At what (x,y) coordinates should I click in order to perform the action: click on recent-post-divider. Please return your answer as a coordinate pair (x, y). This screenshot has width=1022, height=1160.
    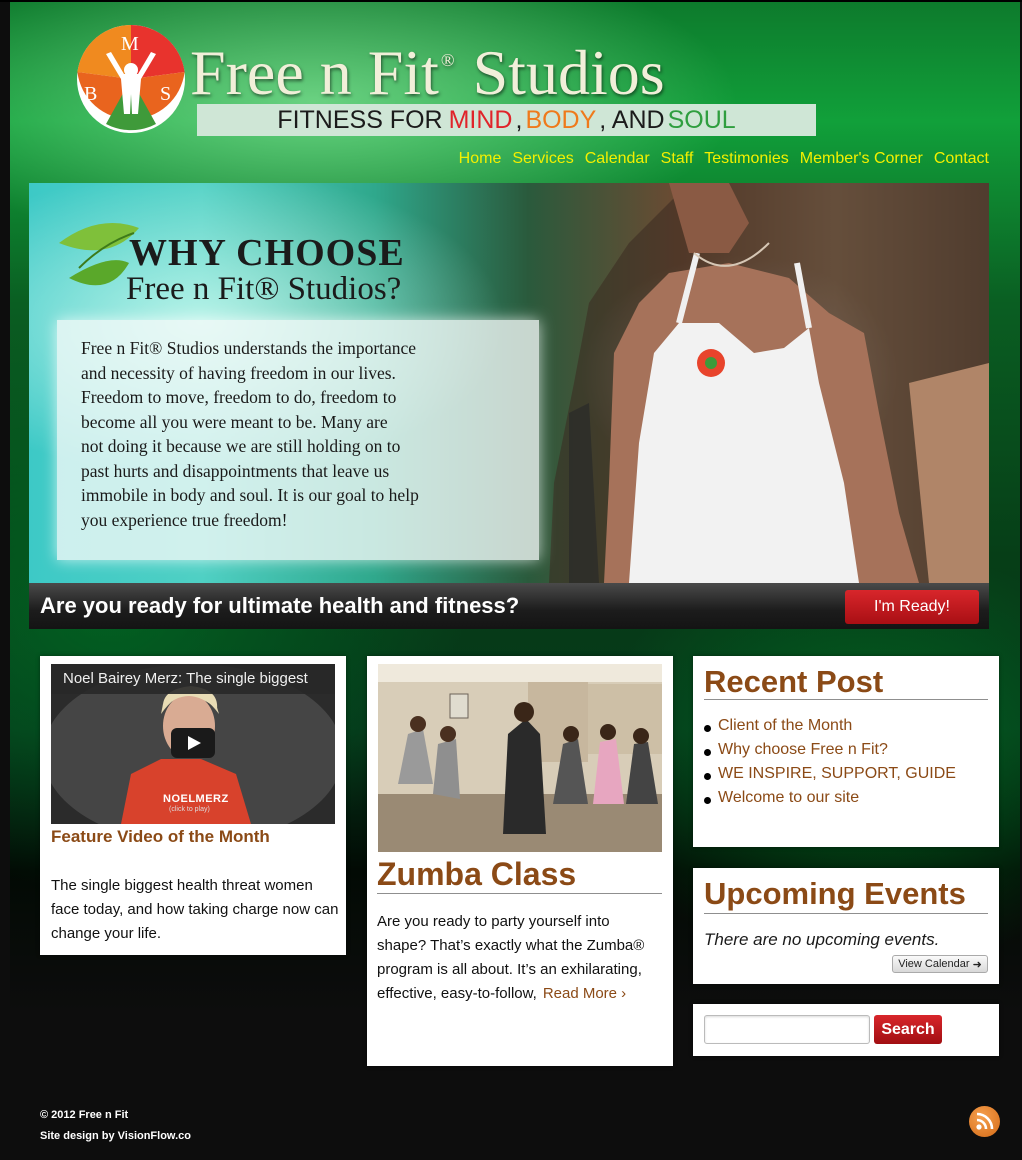
    Looking at the image, I should click on (846, 699).